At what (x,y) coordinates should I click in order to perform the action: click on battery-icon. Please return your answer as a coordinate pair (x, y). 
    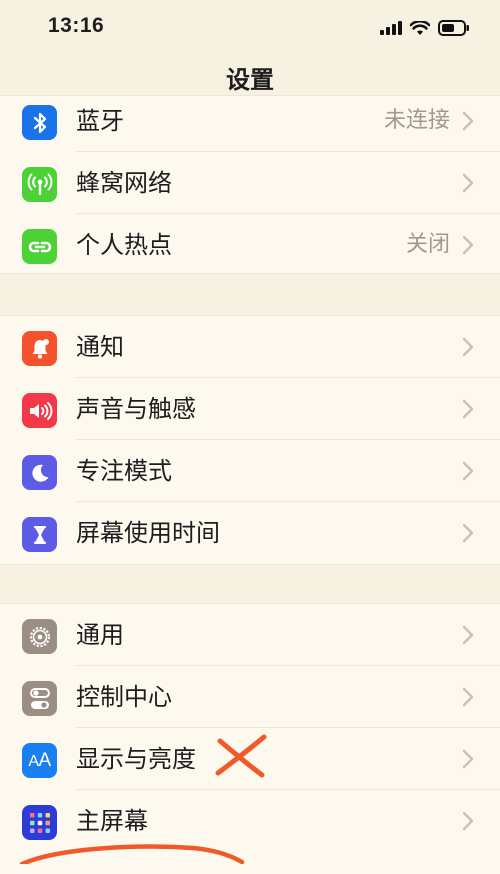
    Looking at the image, I should click on (453, 28).